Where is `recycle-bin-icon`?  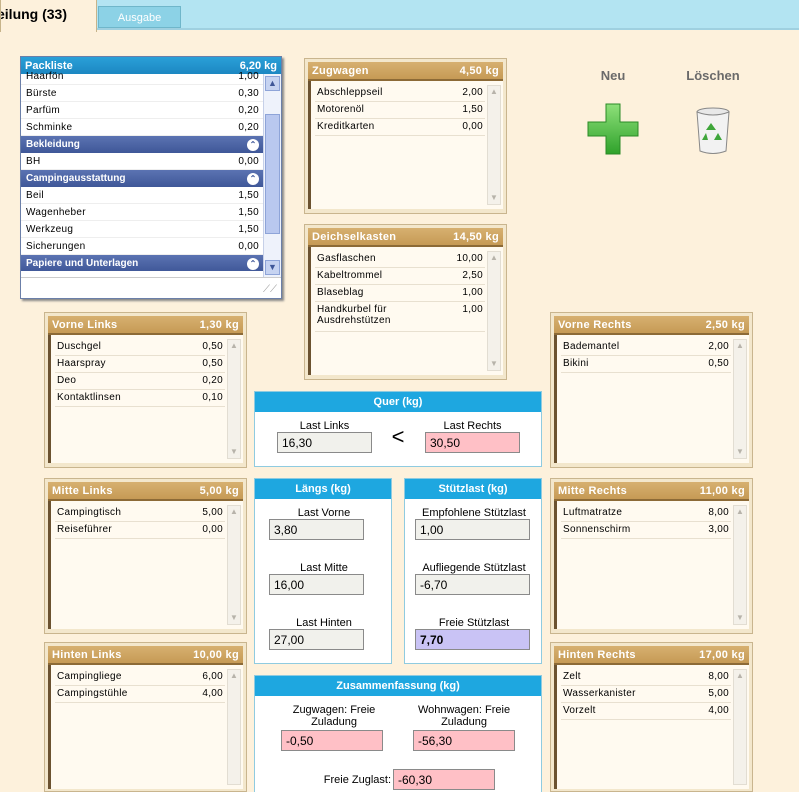 recycle-bin-icon is located at coordinates (713, 131).